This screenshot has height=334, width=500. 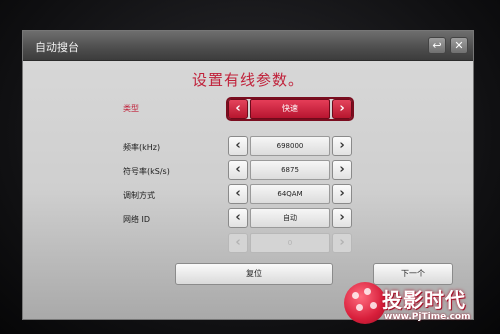 What do you see at coordinates (247, 80) in the screenshot?
I see `page-heading: 设置有线参数。` at bounding box center [247, 80].